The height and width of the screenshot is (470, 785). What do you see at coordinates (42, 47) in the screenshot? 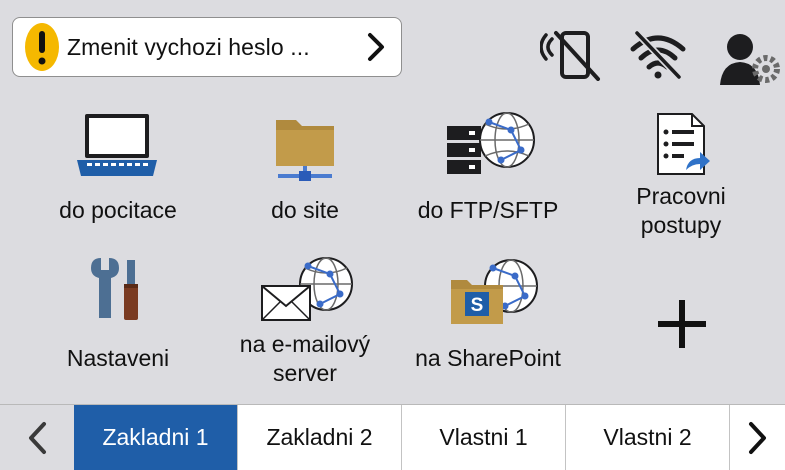
I see `warning-icon` at bounding box center [42, 47].